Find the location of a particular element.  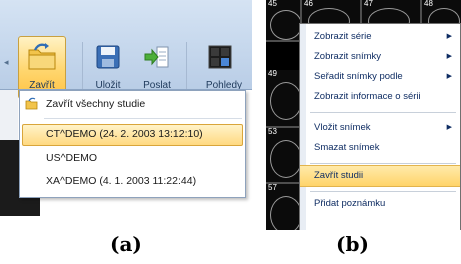

menu-item-close-all-studies: Zavřít všechny studie is located at coordinates (132, 104).